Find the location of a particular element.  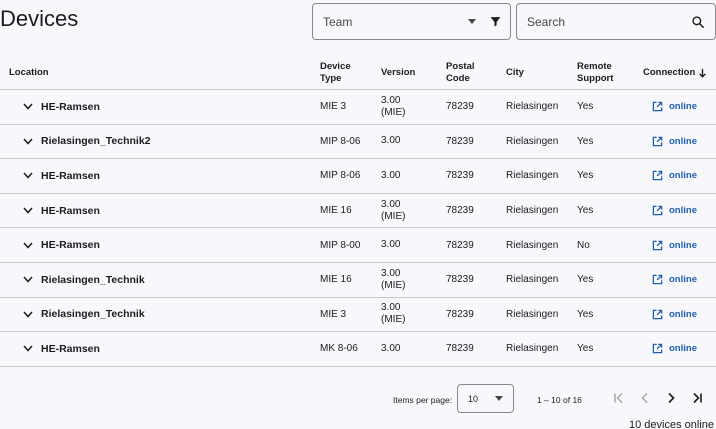

column-label: Device is located at coordinates (335, 66).